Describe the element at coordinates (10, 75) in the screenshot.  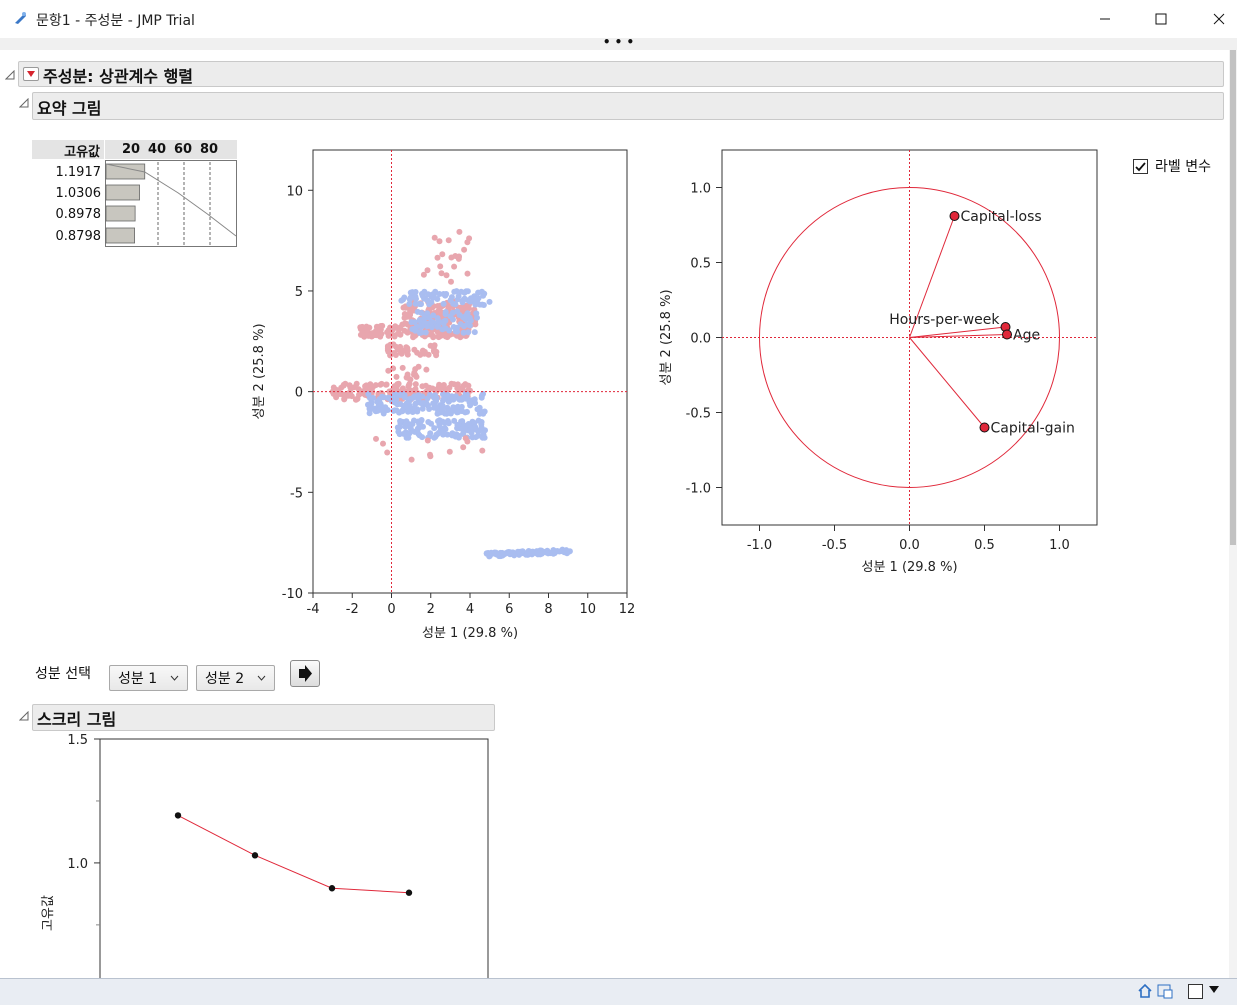
I see `outline-toggle-icon` at that location.